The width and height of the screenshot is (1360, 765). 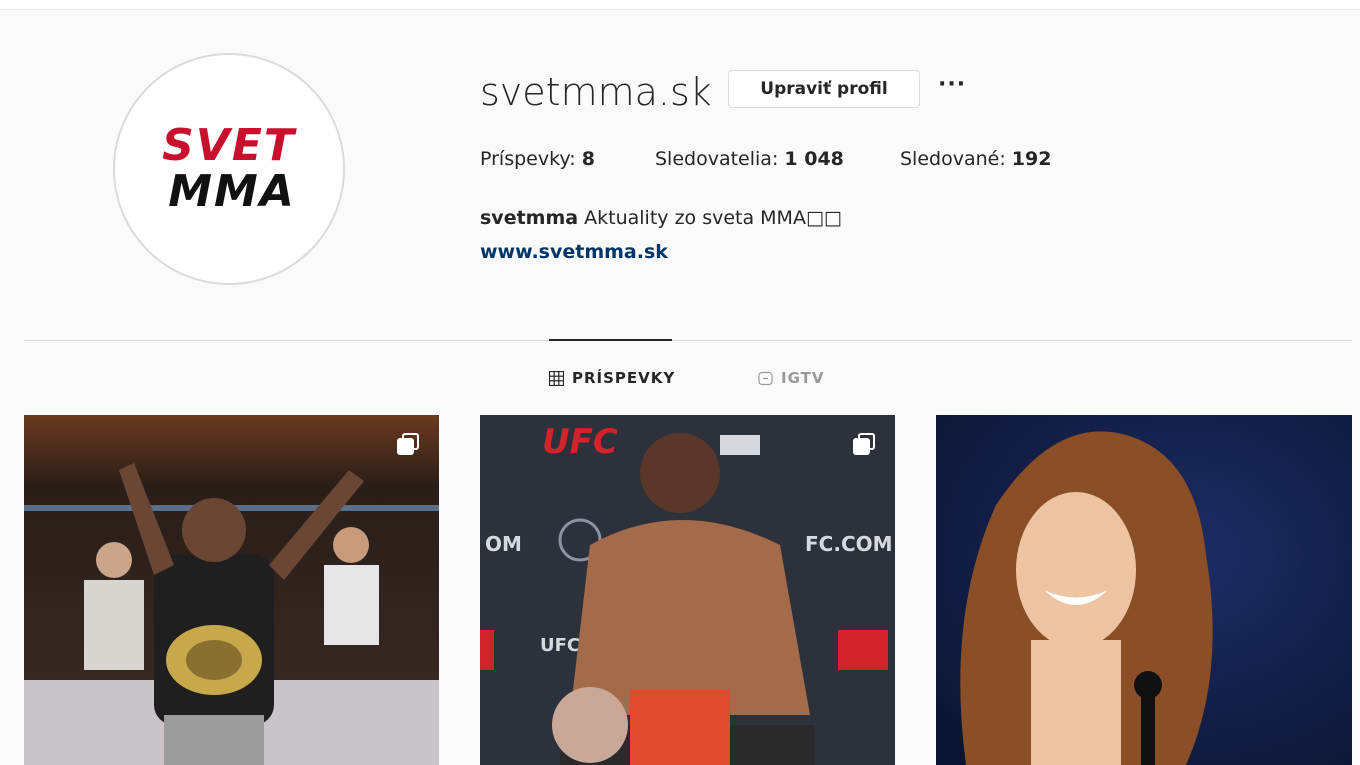 What do you see at coordinates (680, 5) in the screenshot?
I see `top-nav-strip` at bounding box center [680, 5].